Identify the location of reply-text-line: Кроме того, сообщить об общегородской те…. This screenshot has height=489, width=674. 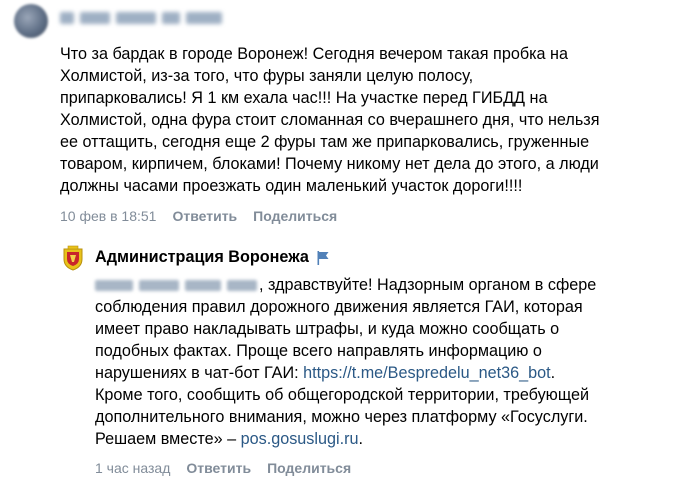
(342, 395).